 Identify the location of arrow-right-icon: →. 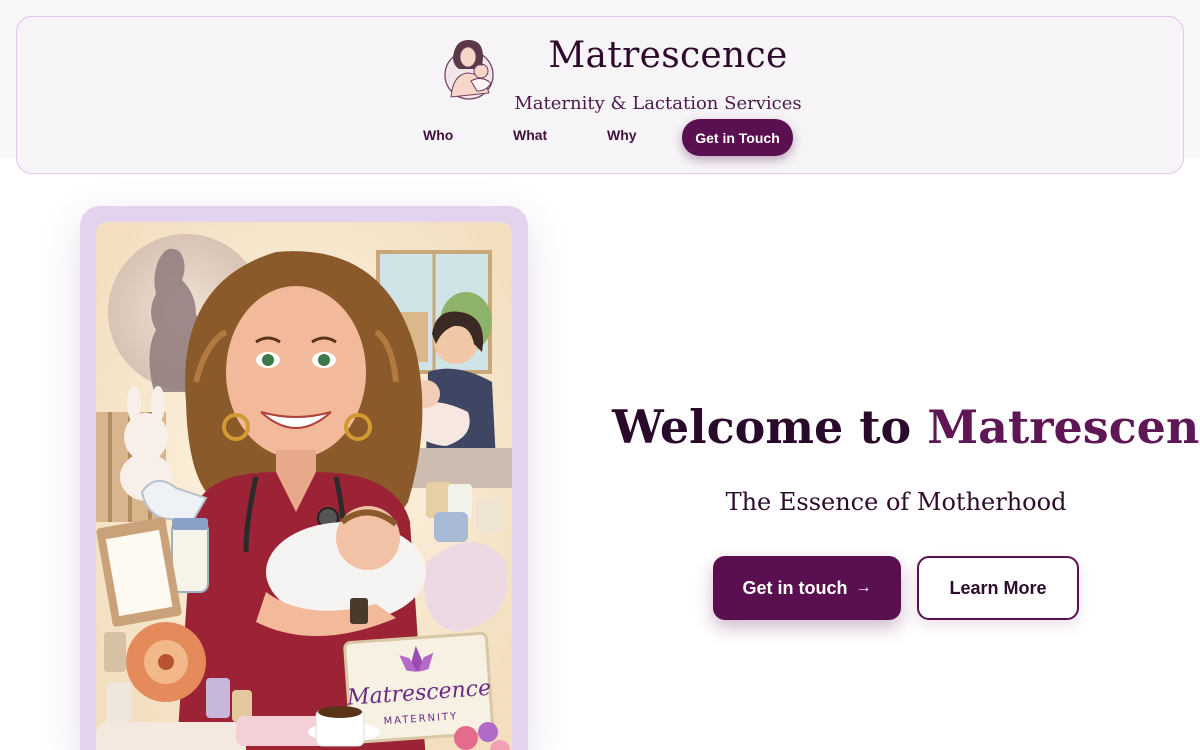
(863, 587).